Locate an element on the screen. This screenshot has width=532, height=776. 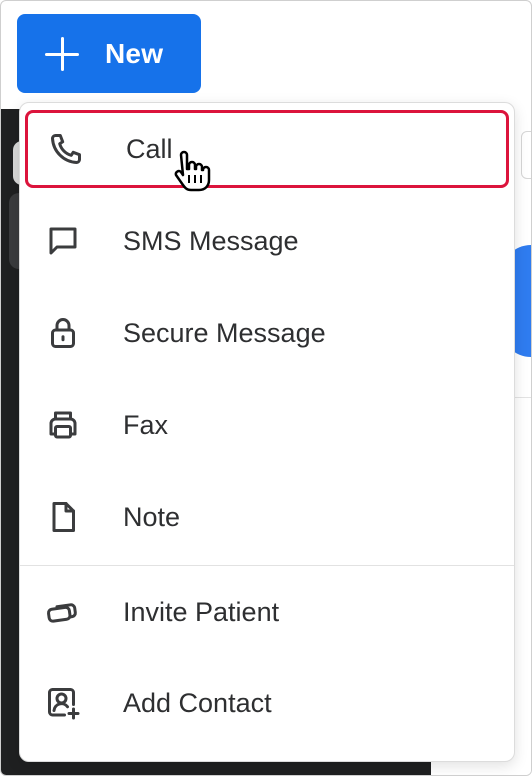
document-icon is located at coordinates (63, 517).